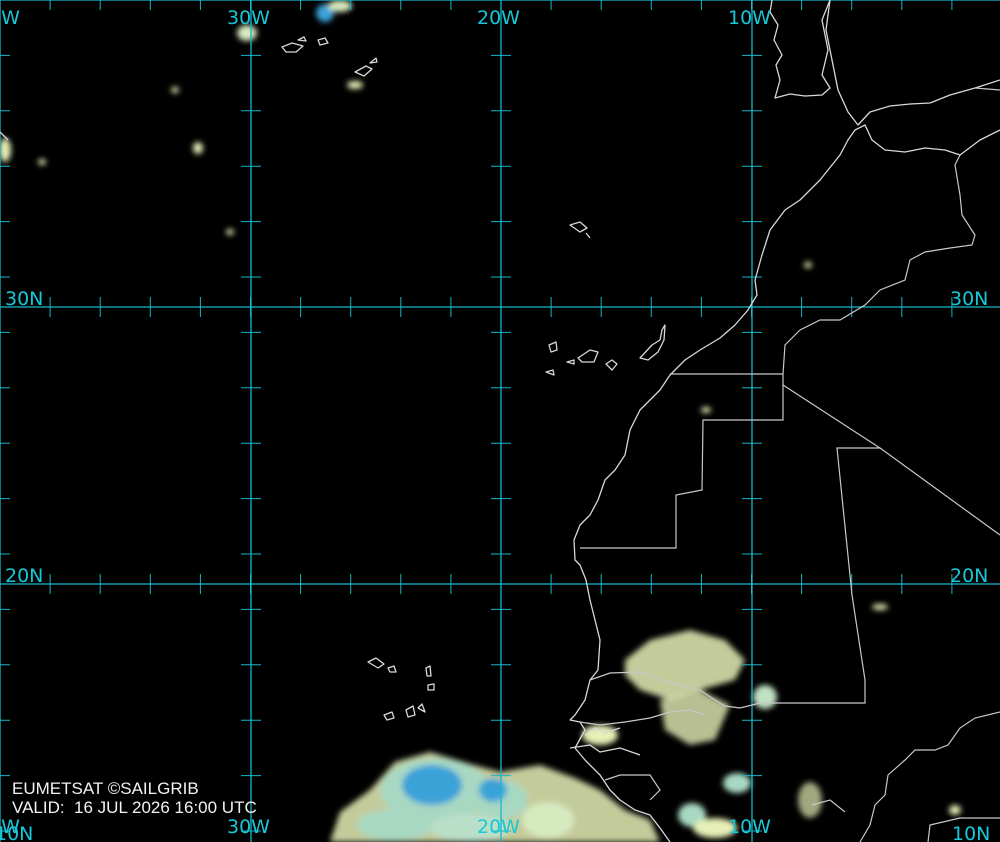 The width and height of the screenshot is (1000, 842). What do you see at coordinates (10, 18) in the screenshot?
I see `longitude-label-40w-top: 40W` at bounding box center [10, 18].